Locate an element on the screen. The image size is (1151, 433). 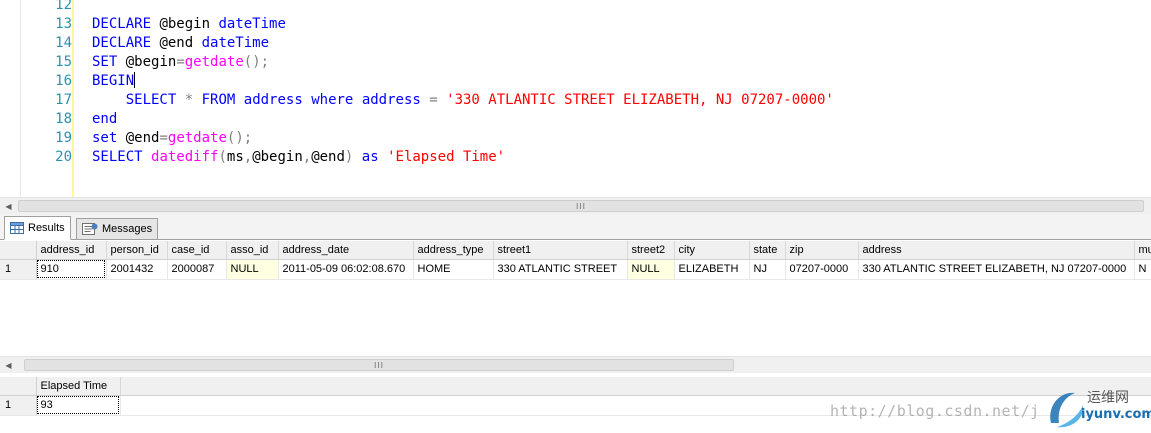
results-horizontal-scrollbar: ◀ III is located at coordinates (575, 364).